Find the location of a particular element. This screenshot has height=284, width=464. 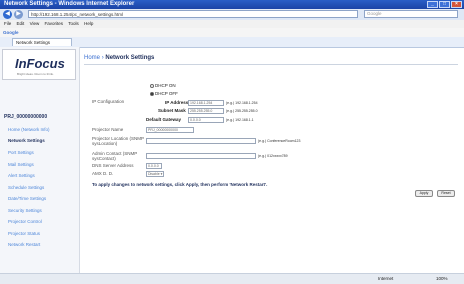

projector-location-input is located at coordinates (201, 141).